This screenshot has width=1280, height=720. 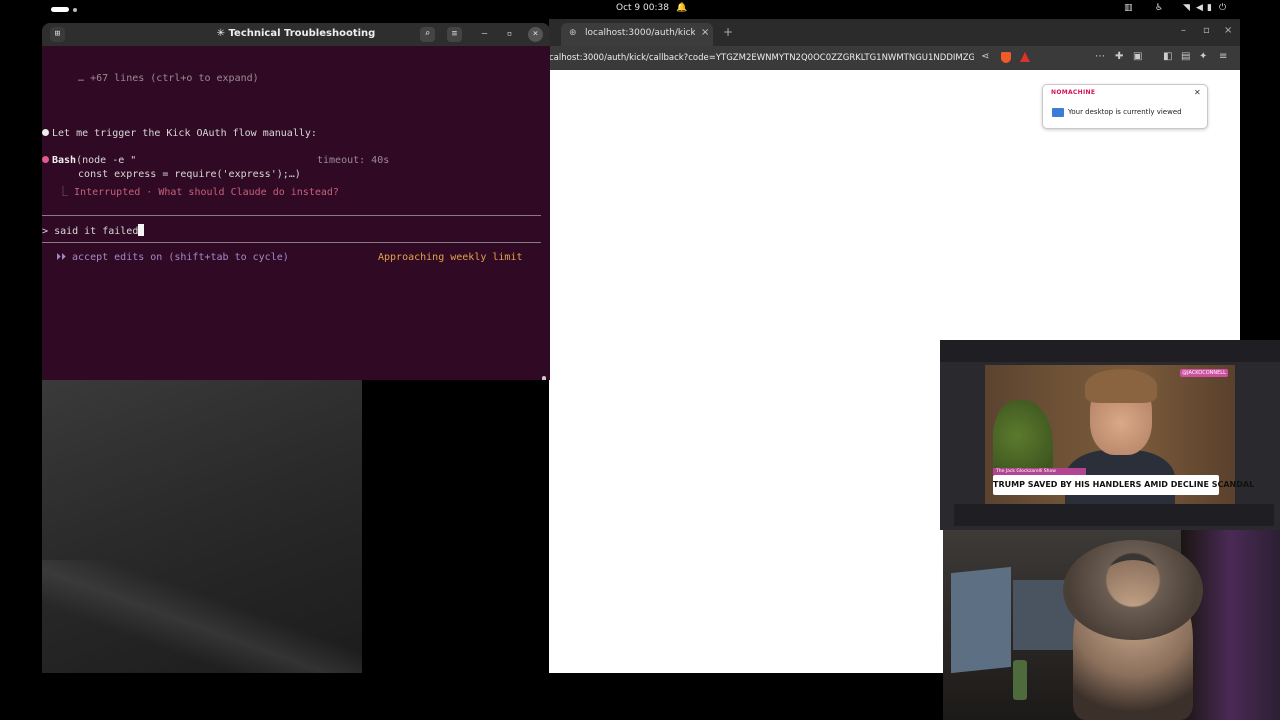 I want to click on bell-icon: 🔔, so click(x=682, y=8).